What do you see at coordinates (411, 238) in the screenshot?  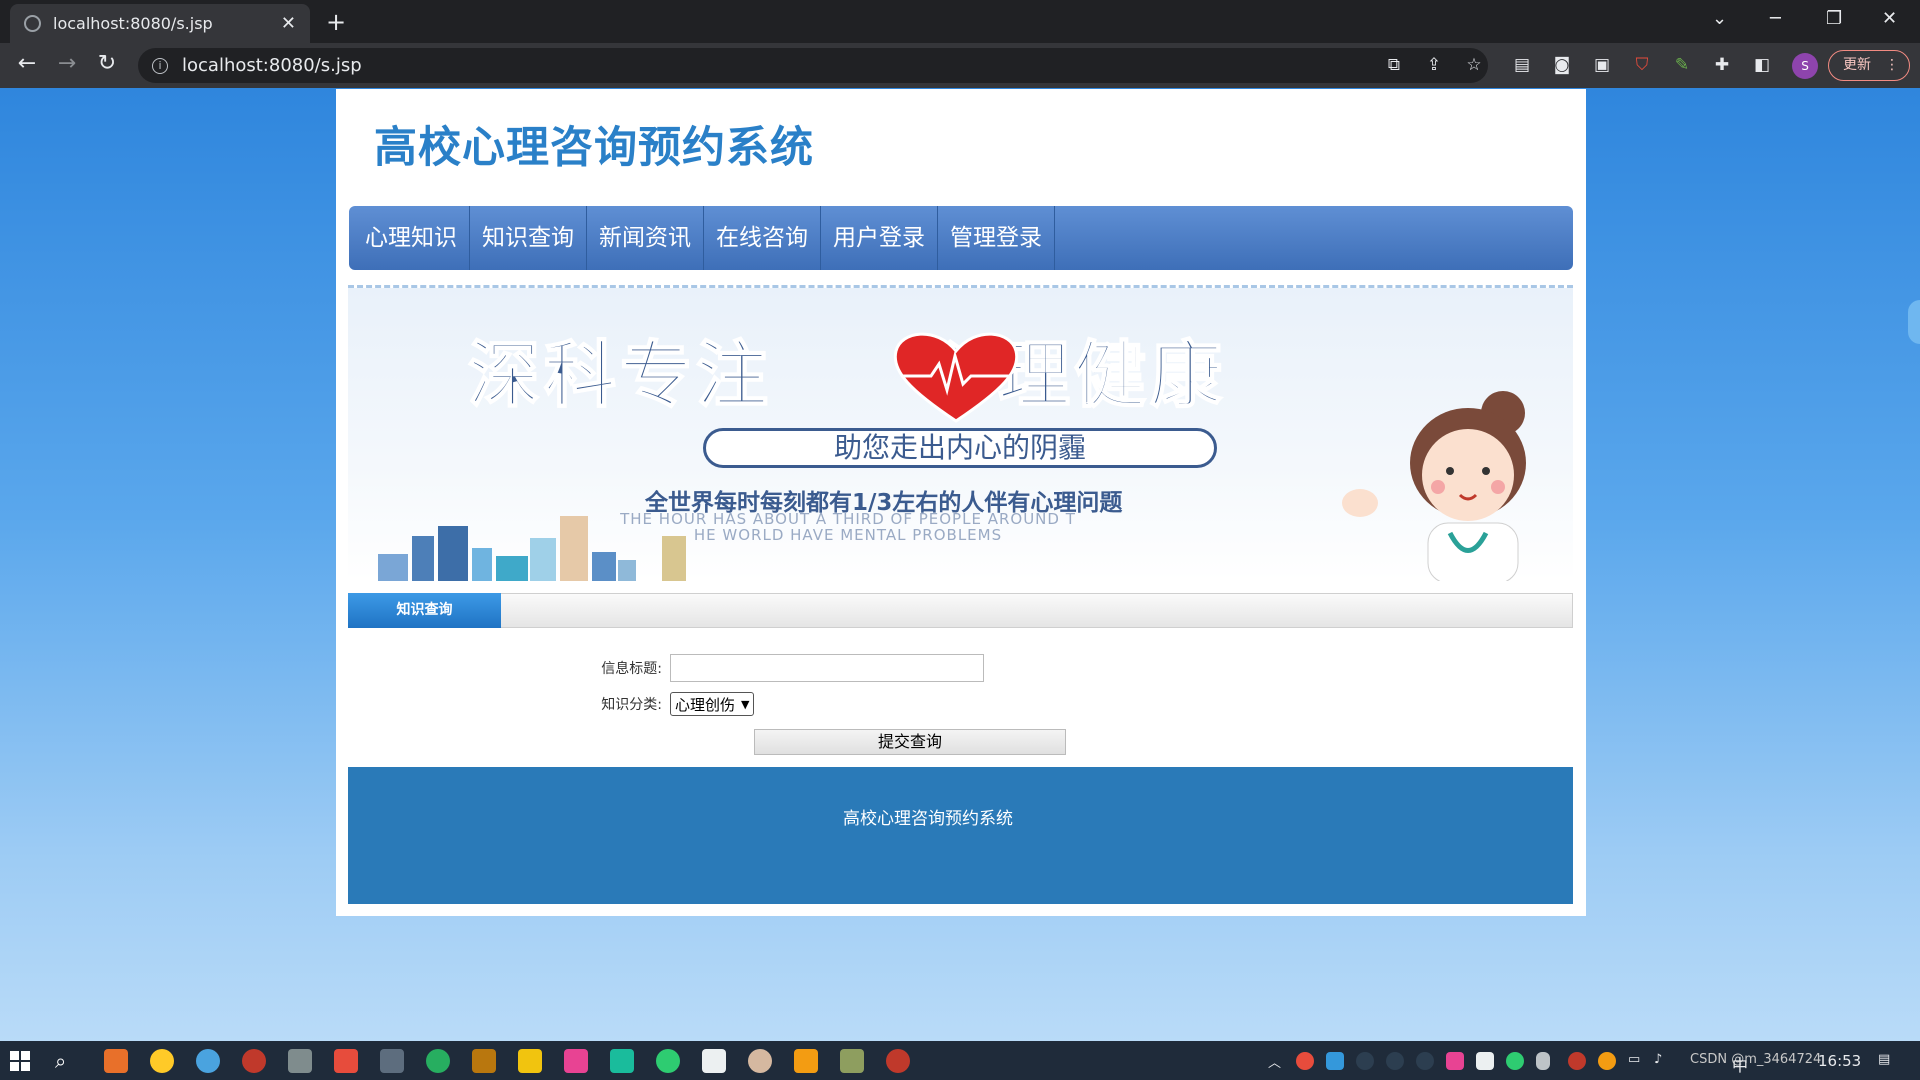 I see `nav-item-knowledge: 心理知识` at bounding box center [411, 238].